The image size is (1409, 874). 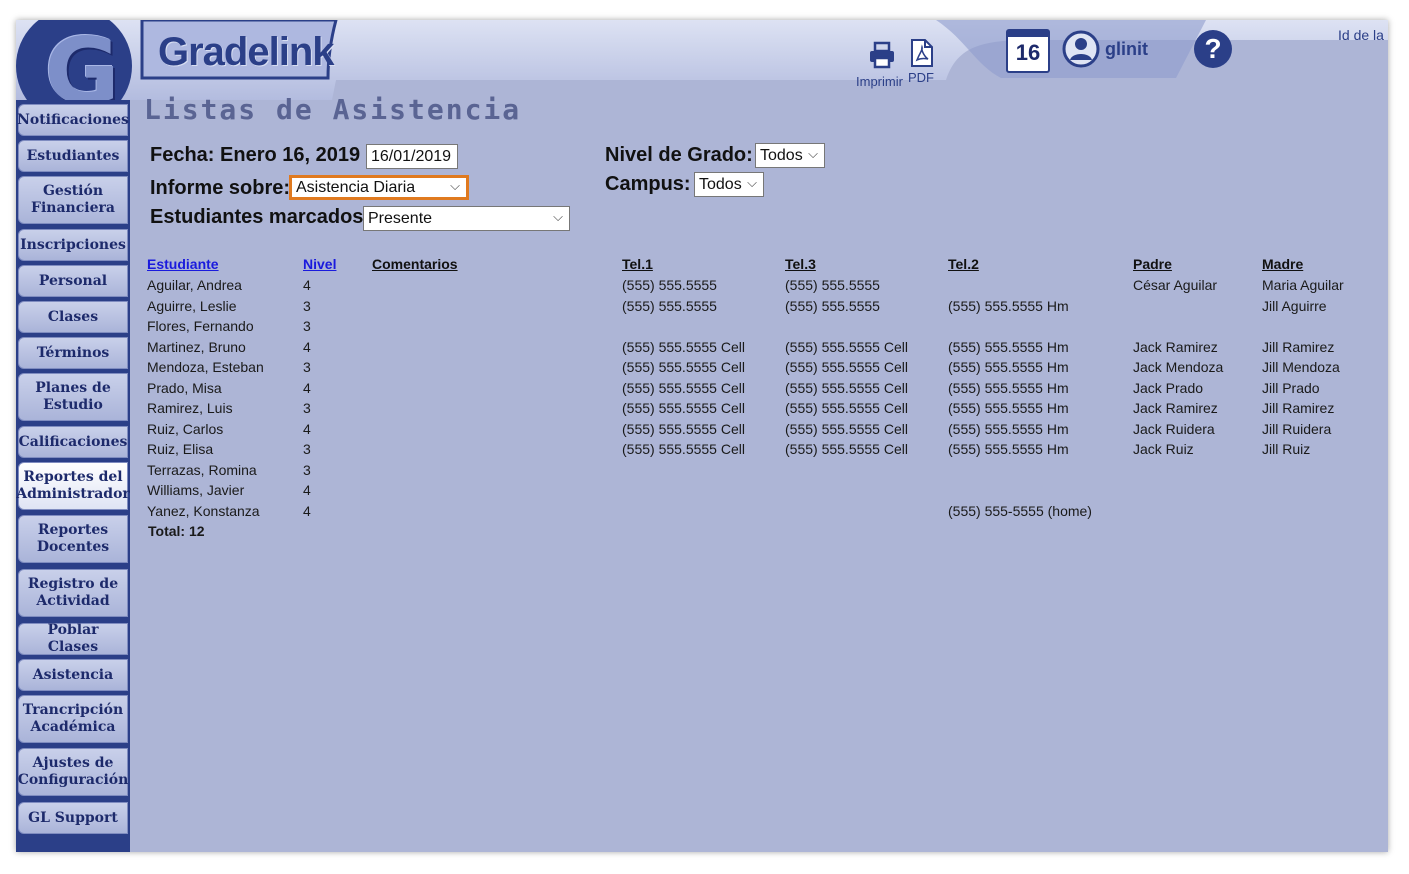 I want to click on sidebar-item-asistencia: Asistencia, so click(x=73, y=675).